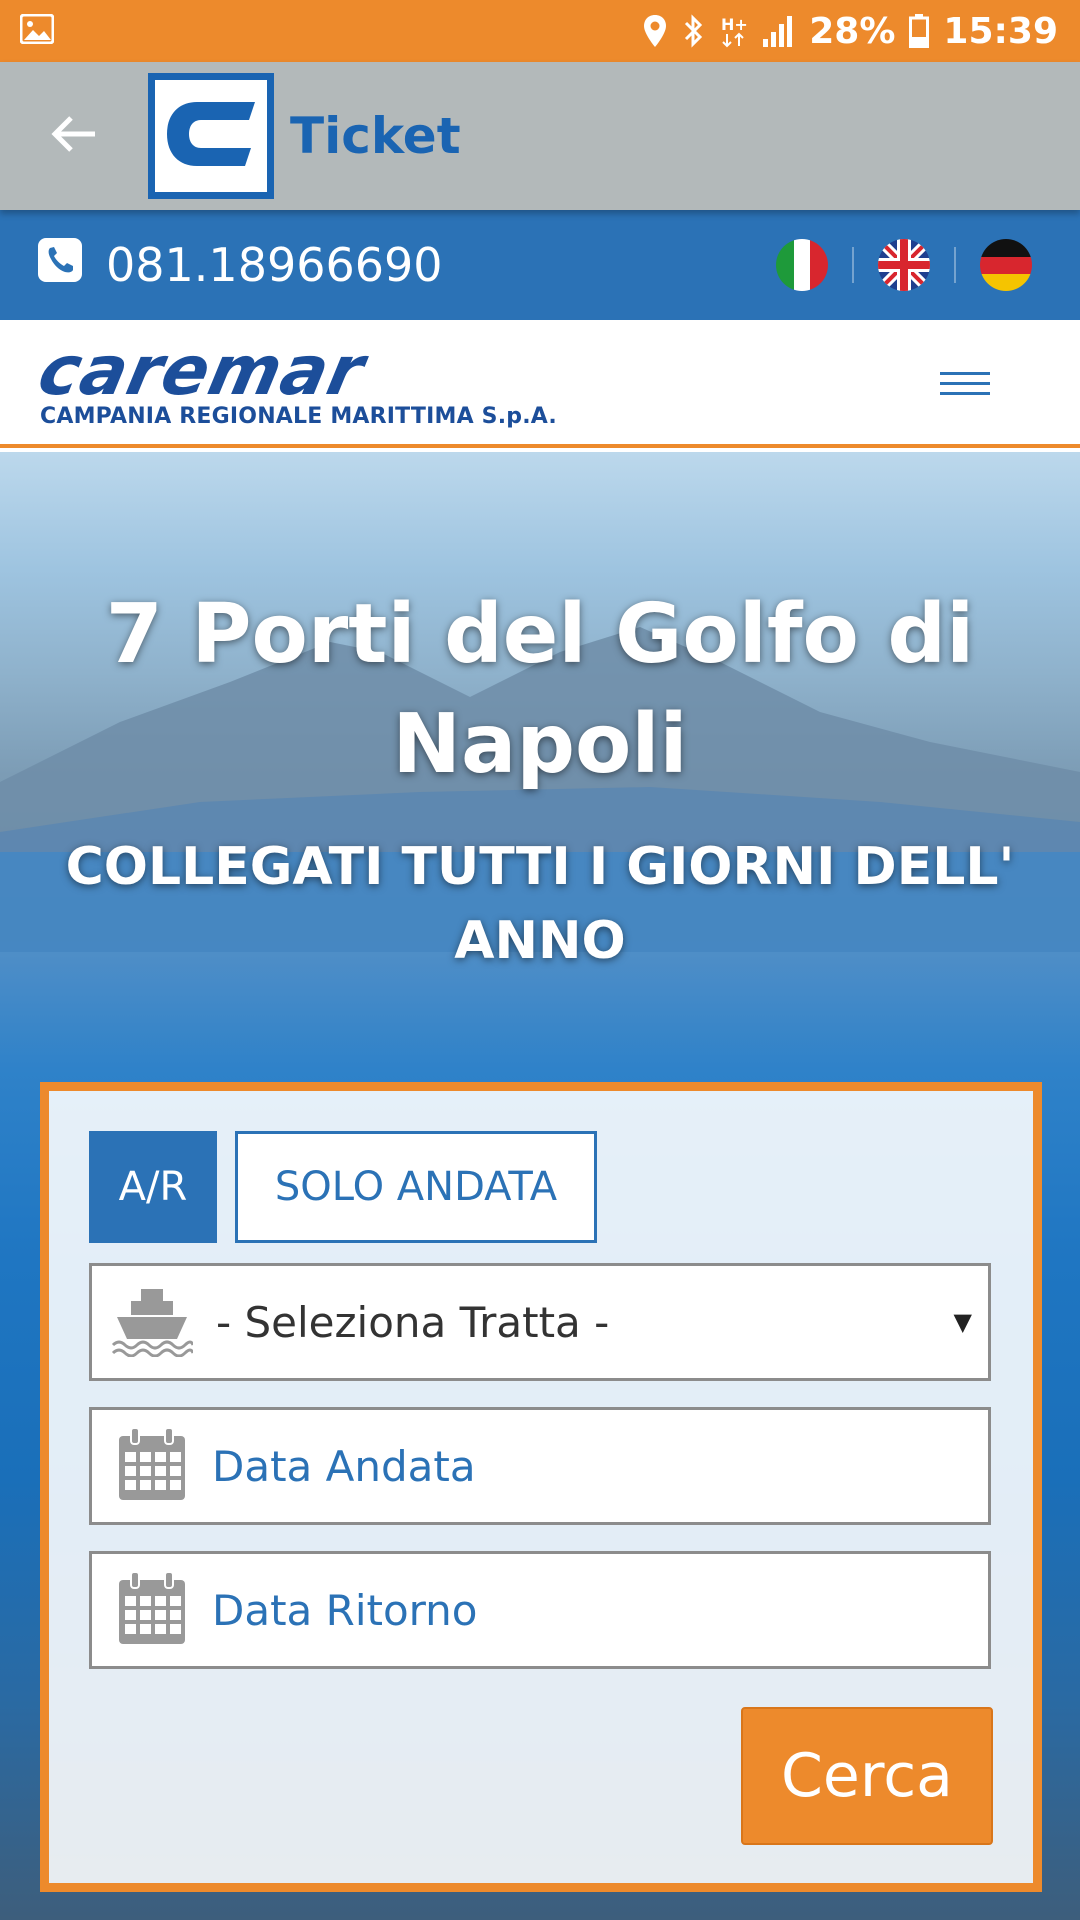 This screenshot has height=1920, width=1080. Describe the element at coordinates (852, 31) in the screenshot. I see `battery-percent: 28%` at that location.